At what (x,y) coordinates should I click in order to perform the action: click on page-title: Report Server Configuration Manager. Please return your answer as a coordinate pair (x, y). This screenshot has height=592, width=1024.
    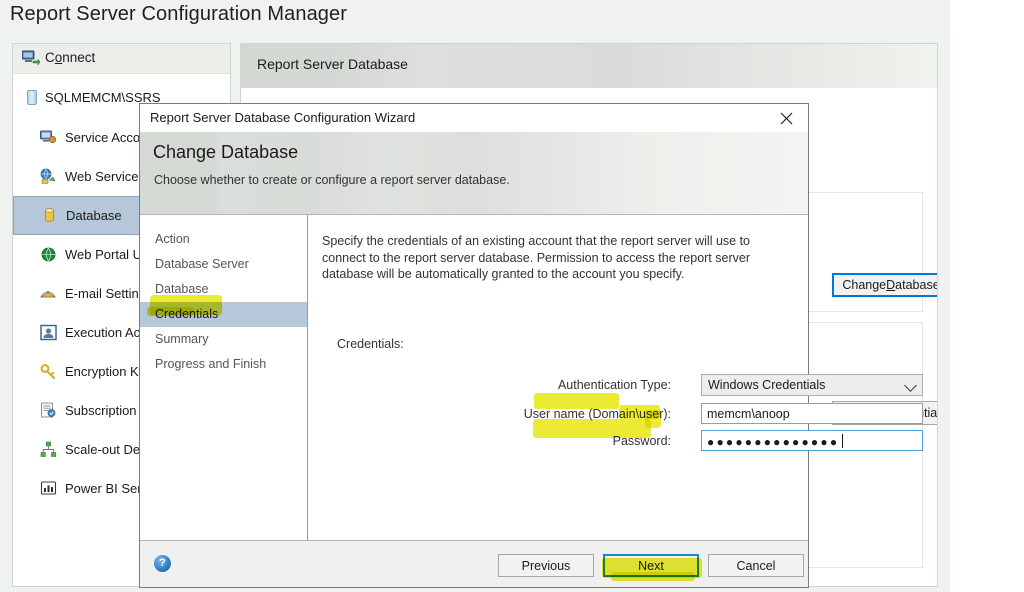
    Looking at the image, I should click on (179, 14).